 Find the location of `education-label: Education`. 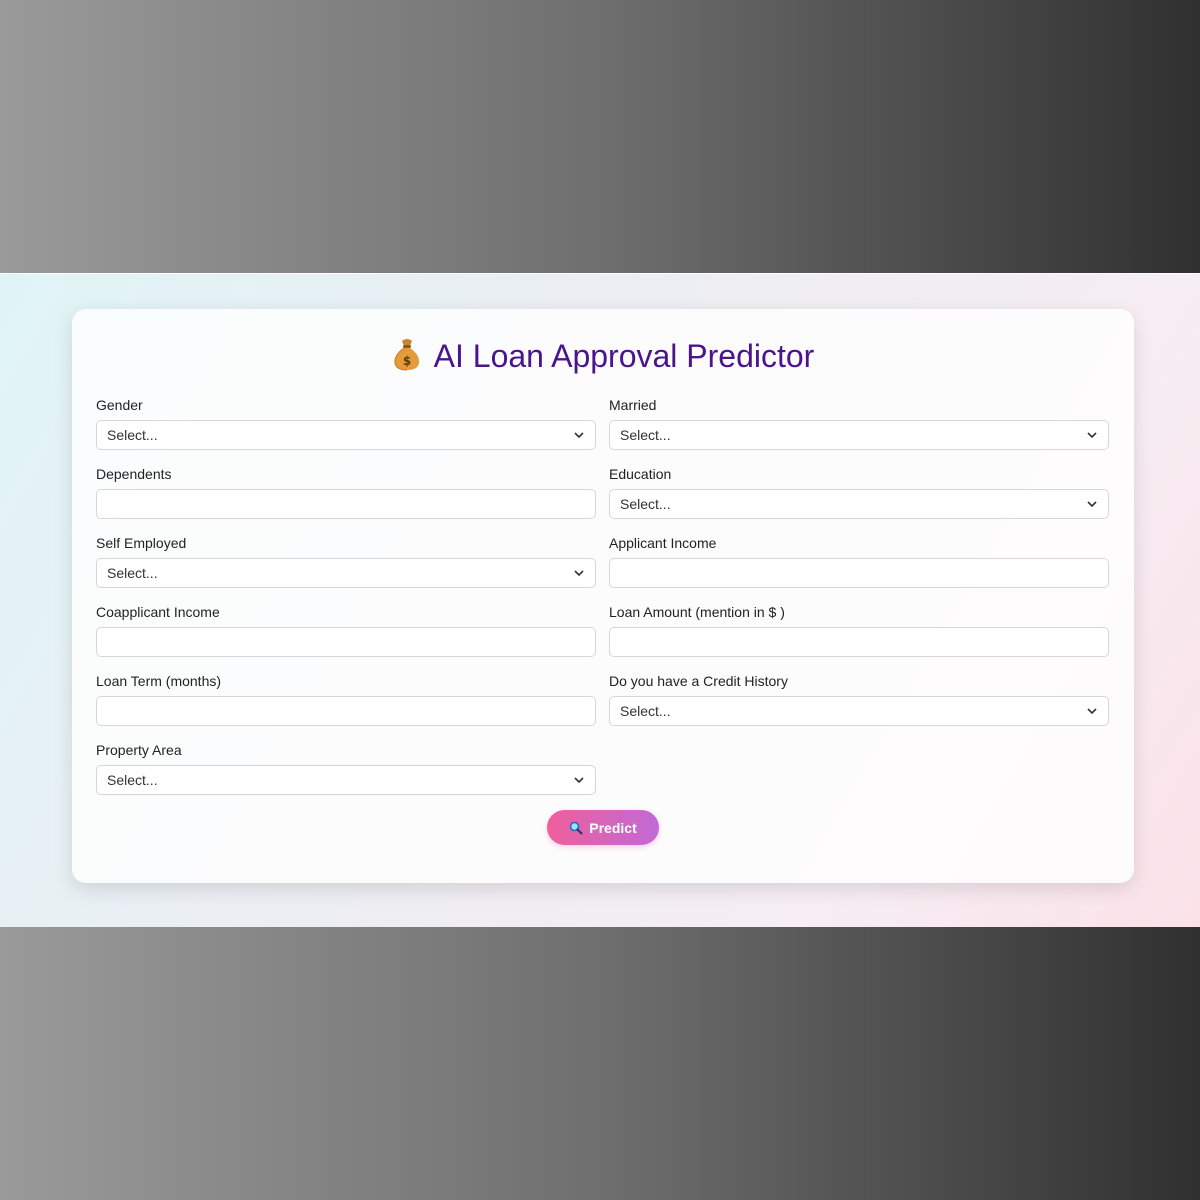

education-label: Education is located at coordinates (640, 474).